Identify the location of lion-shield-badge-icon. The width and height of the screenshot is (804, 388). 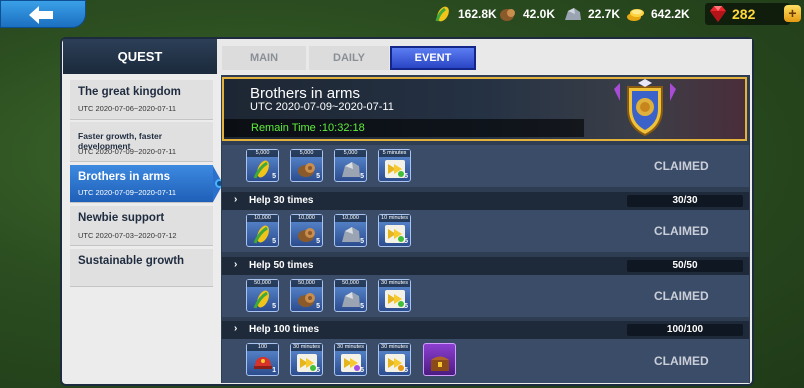
(645, 108).